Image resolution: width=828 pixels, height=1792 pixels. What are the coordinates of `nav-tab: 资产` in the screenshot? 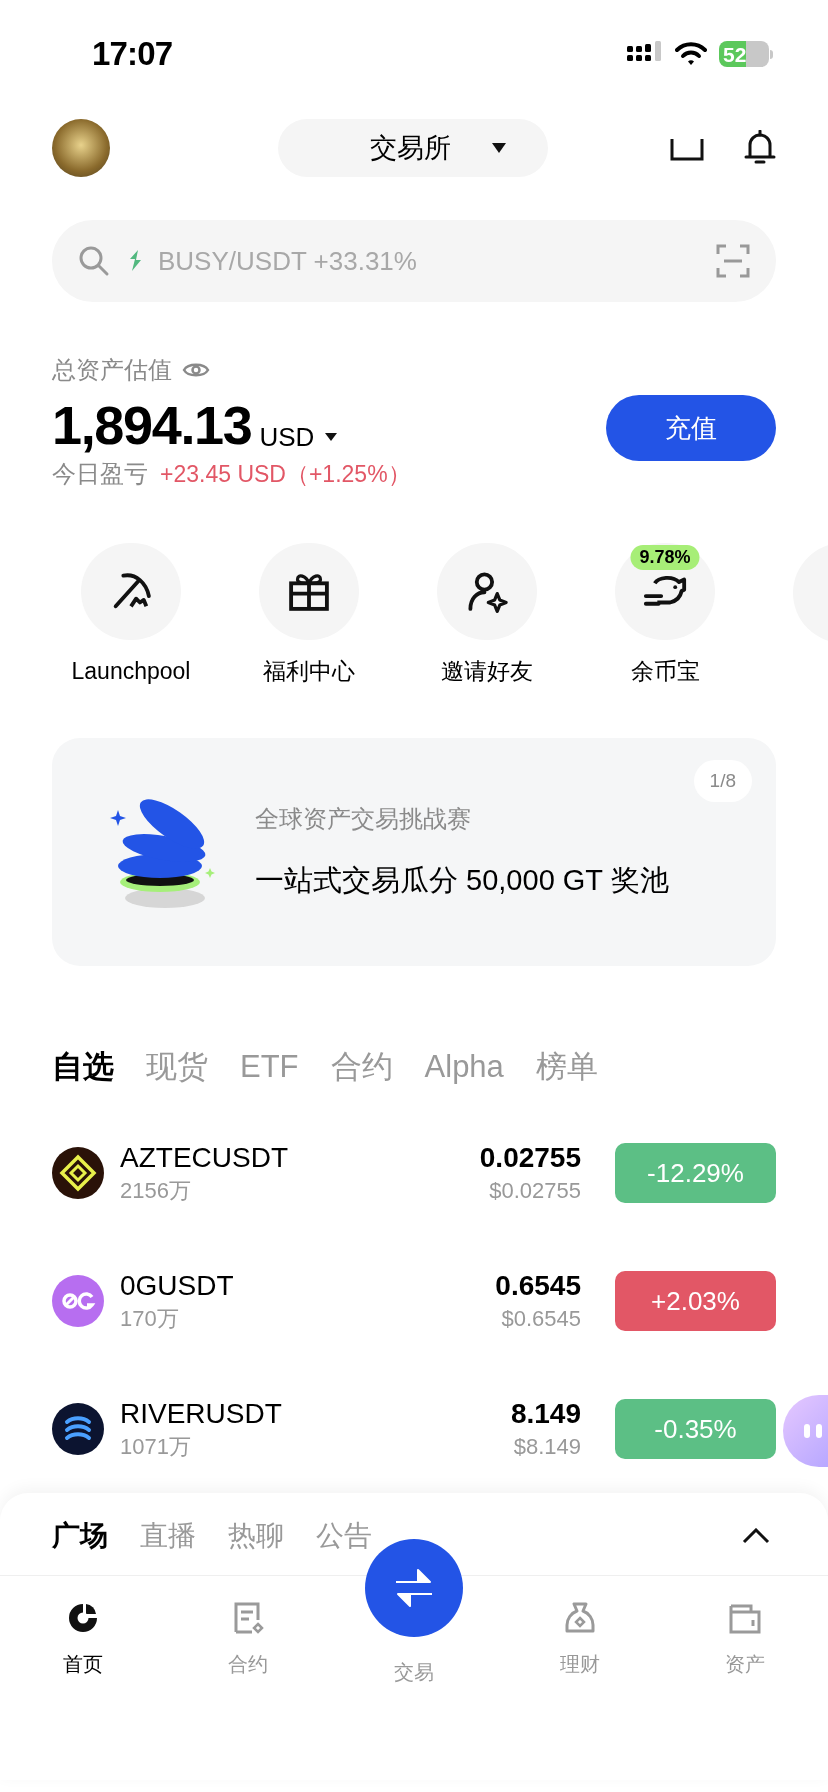 It's located at (745, 1627).